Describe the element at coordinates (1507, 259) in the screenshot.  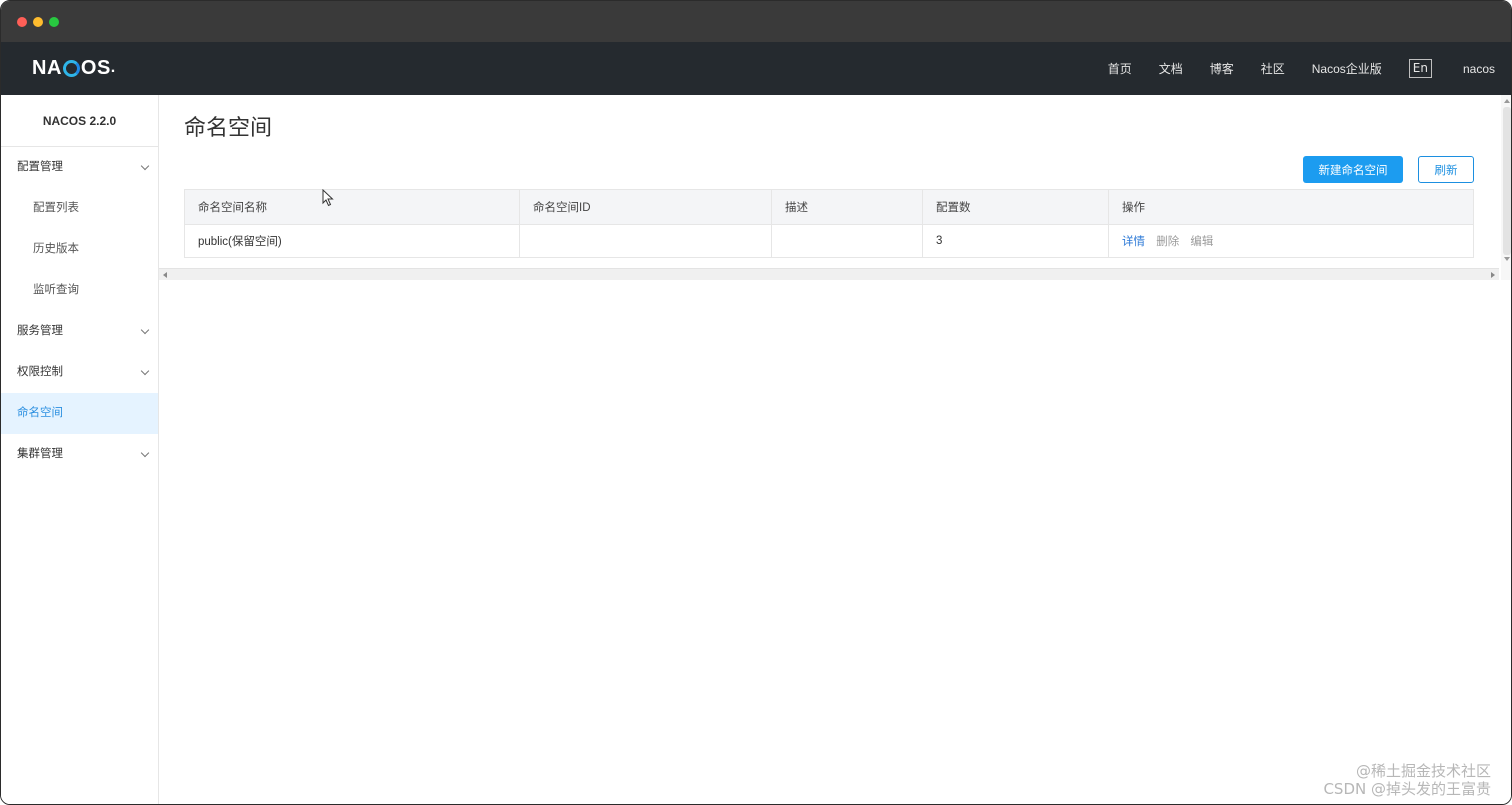
I see `scroll-down-icon` at that location.